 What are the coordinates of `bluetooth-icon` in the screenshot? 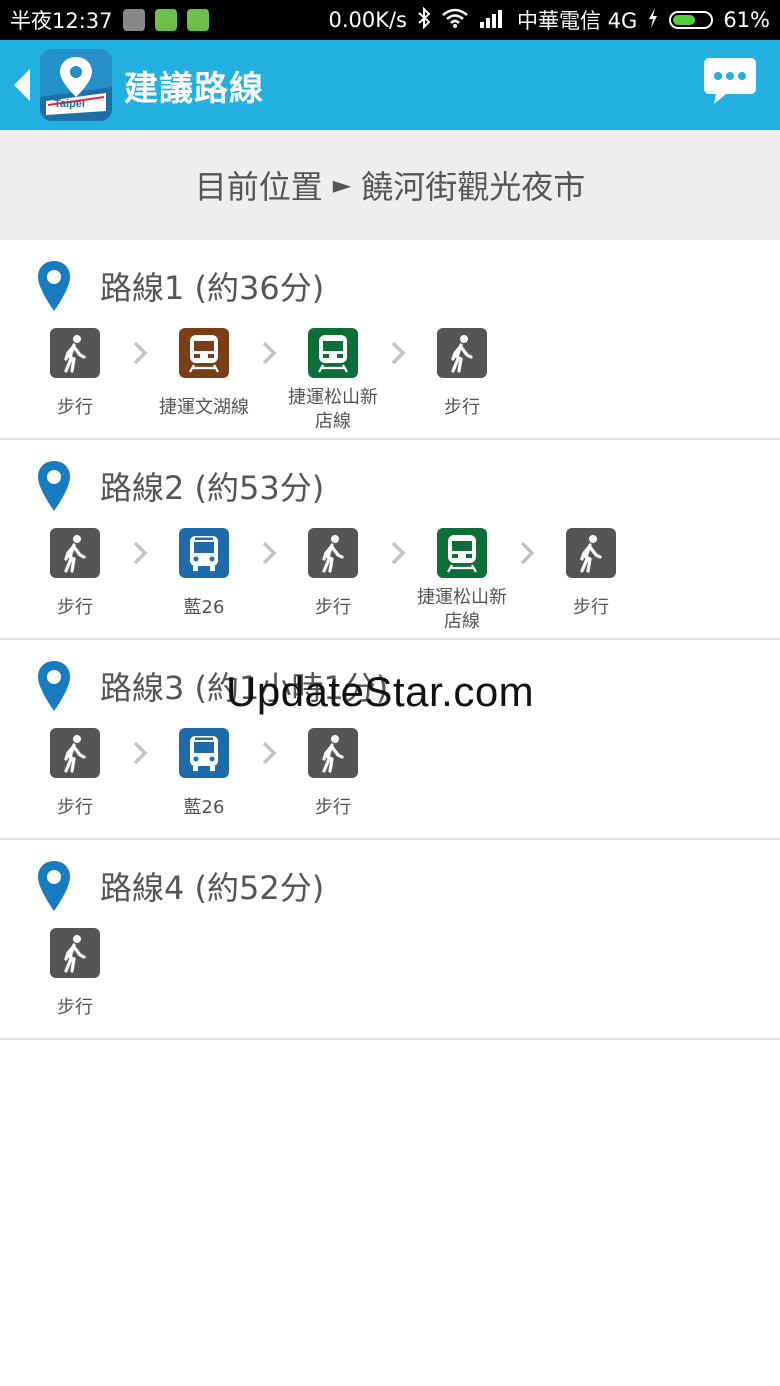 It's located at (424, 20).